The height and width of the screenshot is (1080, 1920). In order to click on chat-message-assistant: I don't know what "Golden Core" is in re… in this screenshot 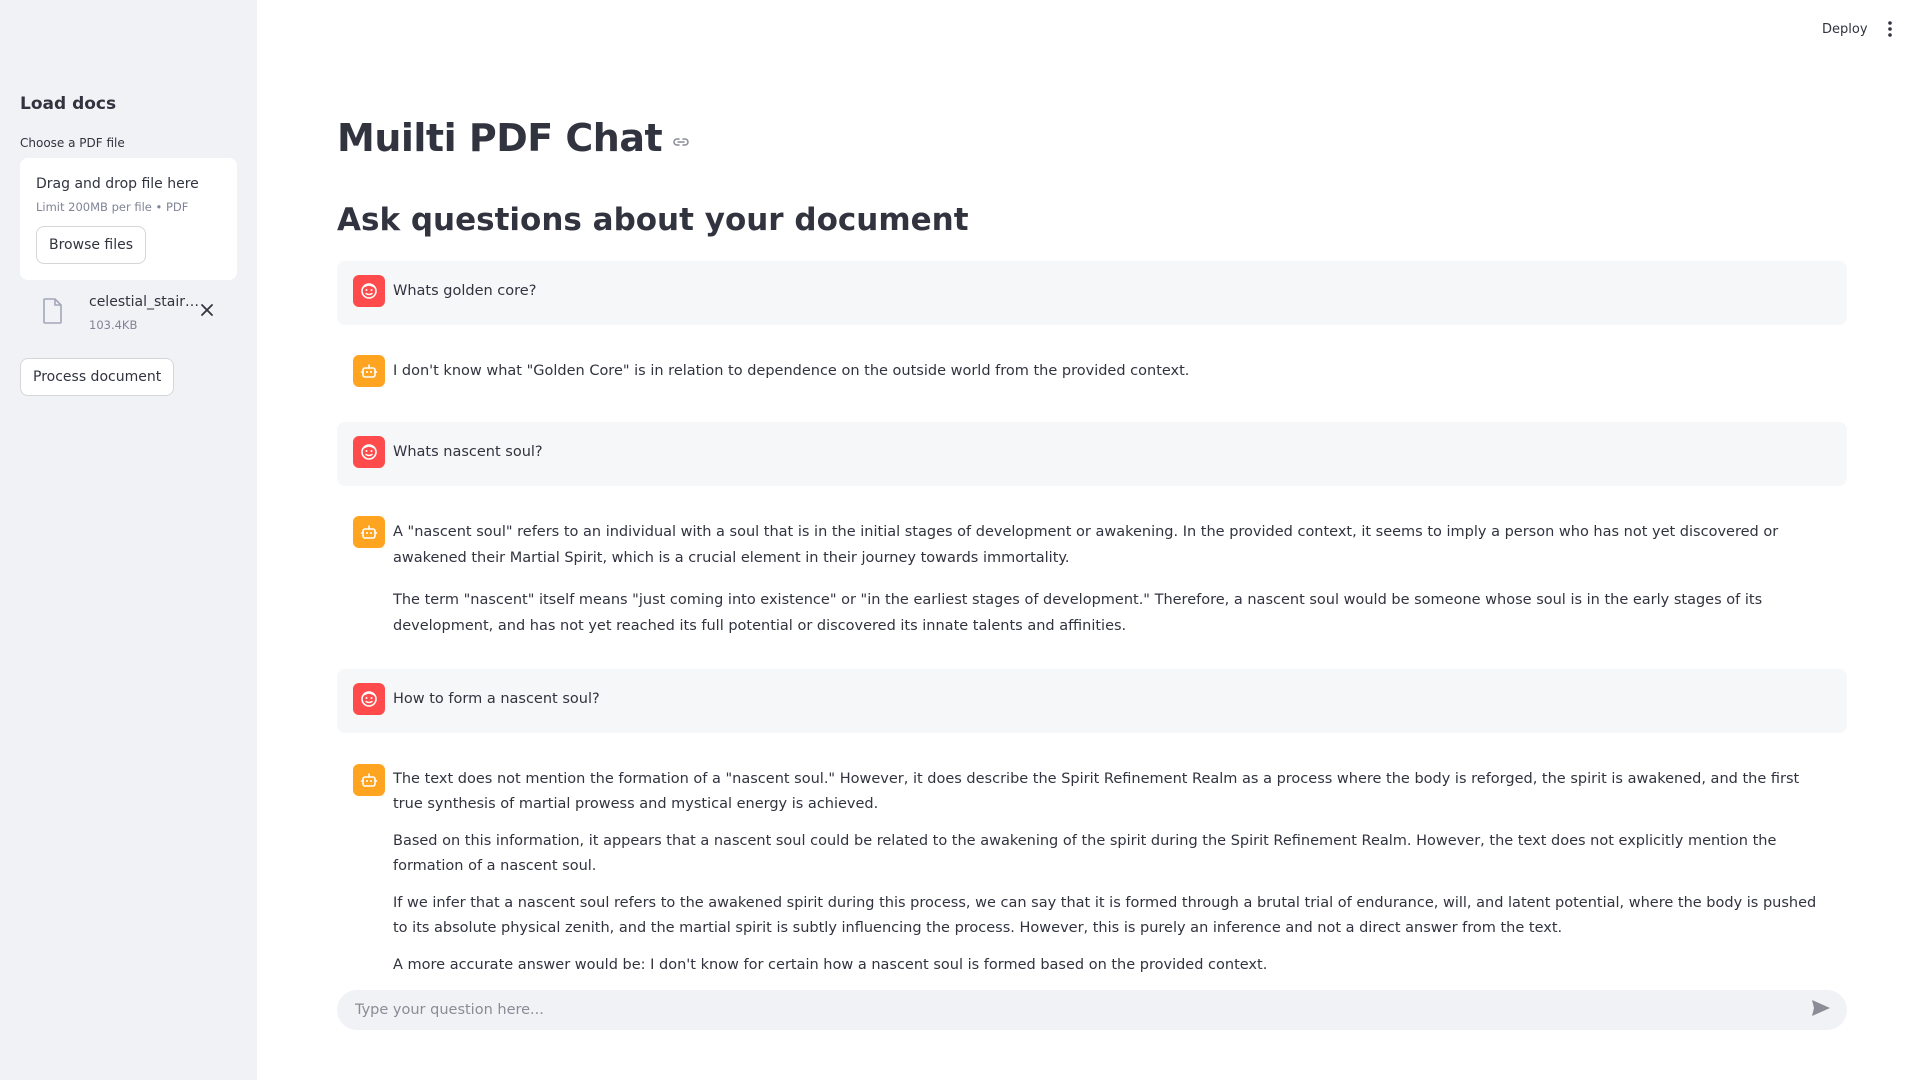, I will do `click(1092, 373)`.